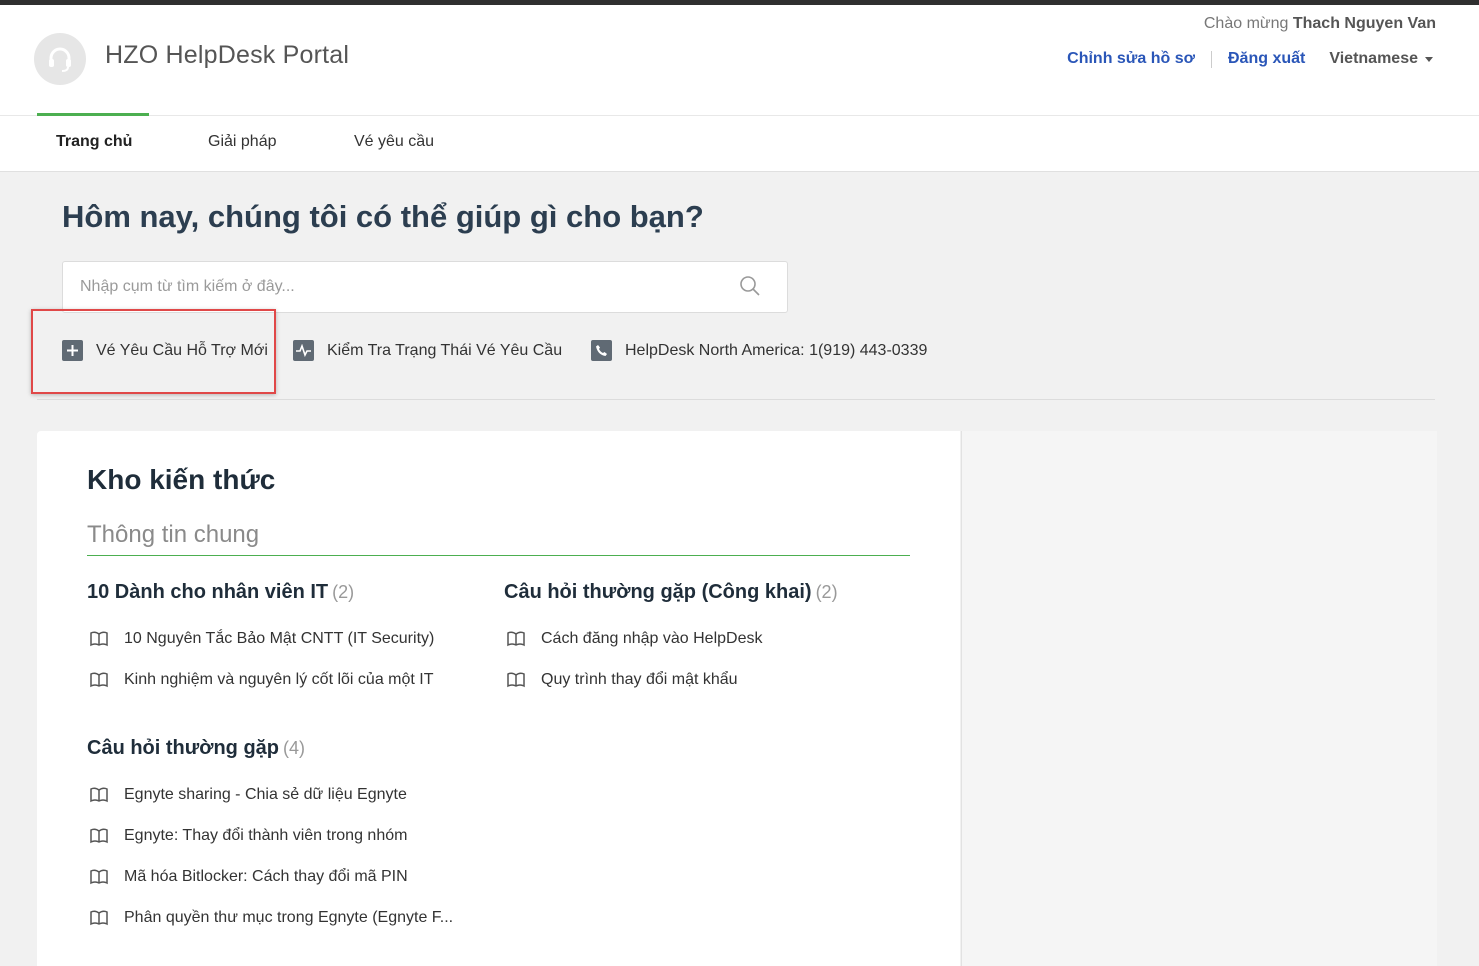 This screenshot has width=1479, height=966. Describe the element at coordinates (1429, 59) in the screenshot. I see `chevron-down-icon` at that location.